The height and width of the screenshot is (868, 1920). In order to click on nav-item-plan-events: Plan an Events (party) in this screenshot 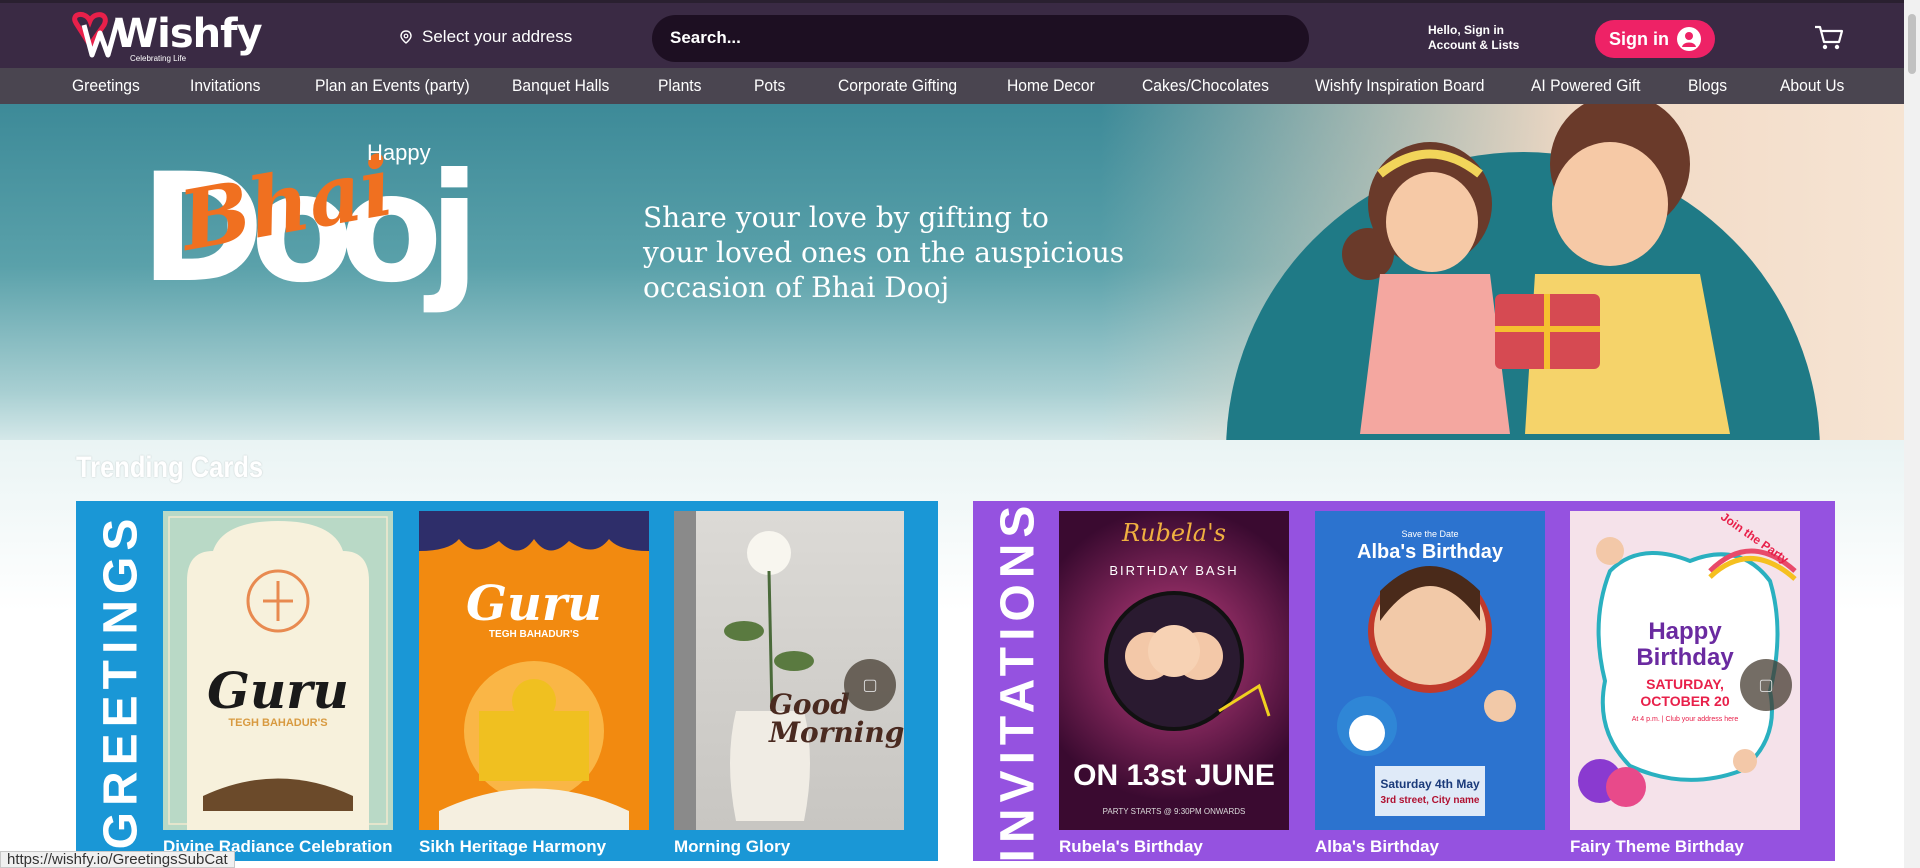, I will do `click(392, 86)`.